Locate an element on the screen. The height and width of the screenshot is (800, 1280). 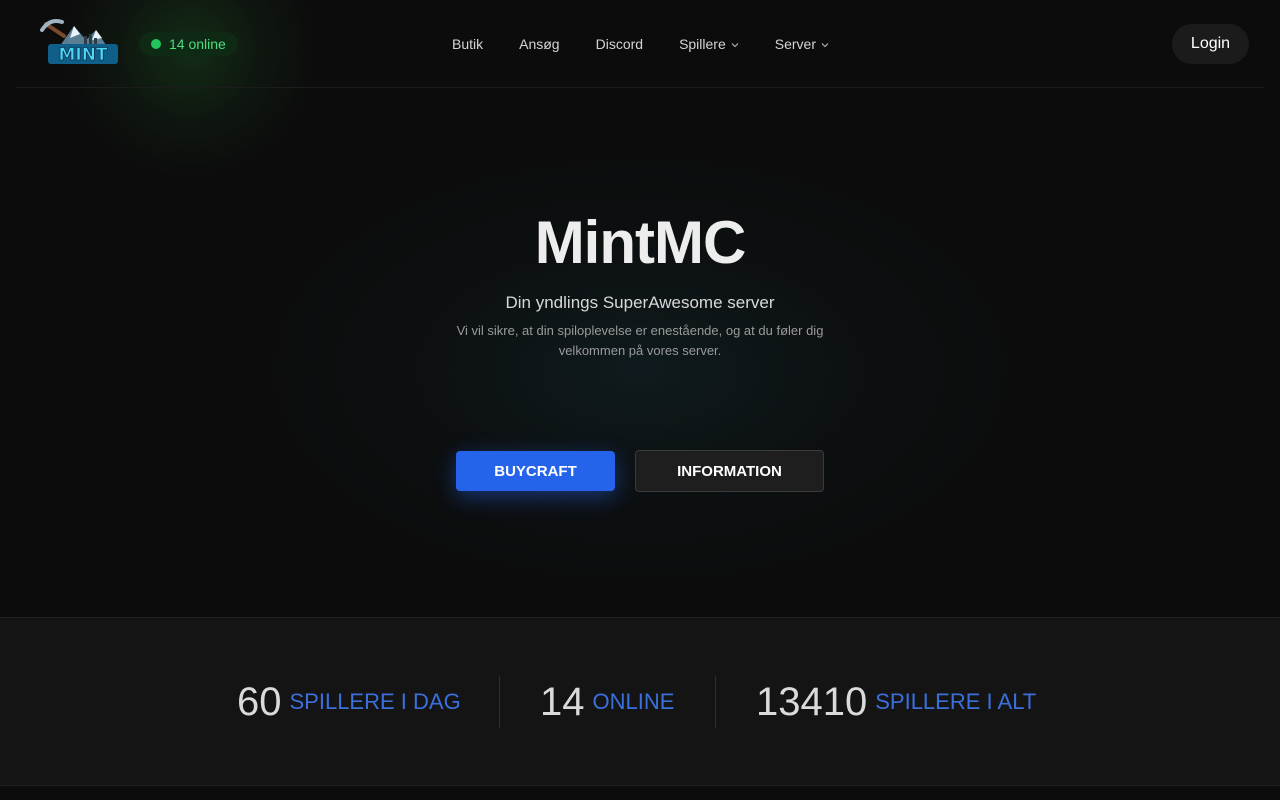
stat-value: 13410 is located at coordinates (812, 701).